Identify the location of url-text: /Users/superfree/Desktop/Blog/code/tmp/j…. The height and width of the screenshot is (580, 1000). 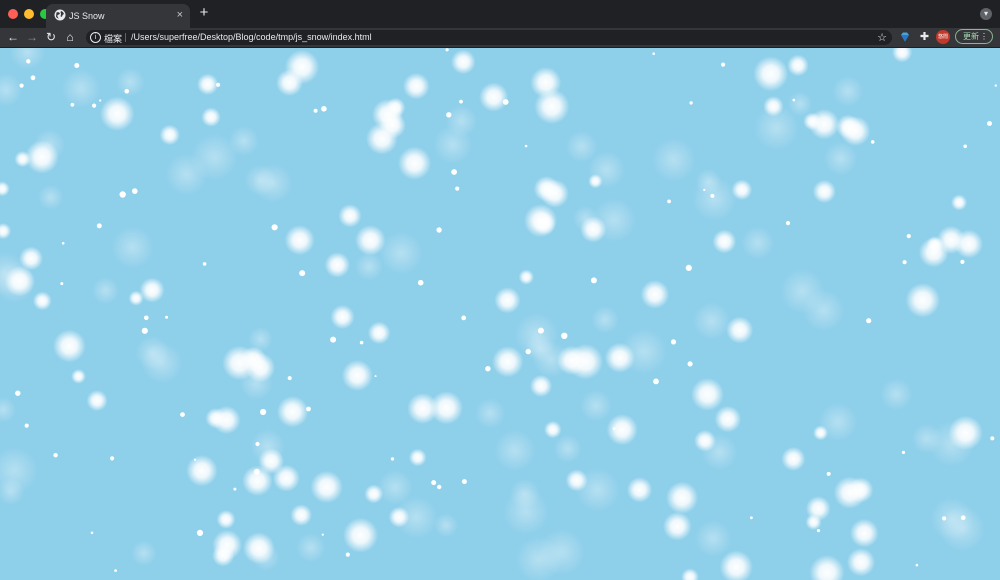
(251, 37).